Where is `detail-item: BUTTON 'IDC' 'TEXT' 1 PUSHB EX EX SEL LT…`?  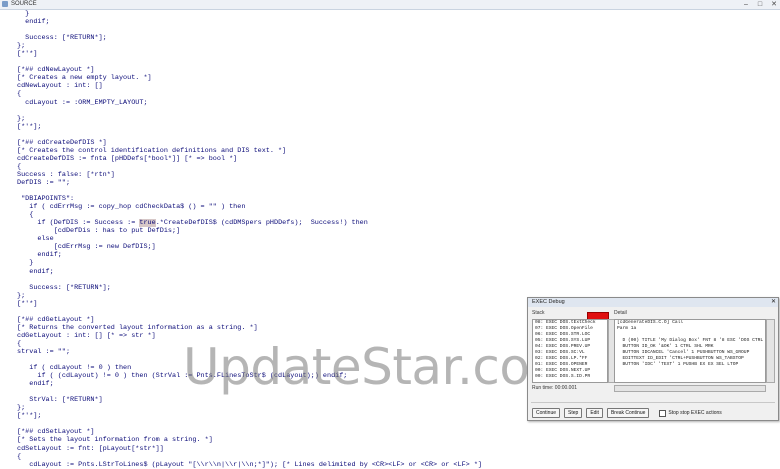 detail-item: BUTTON 'IDC' 'TEXT' 1 PUSHB EX EX SEL LT… is located at coordinates (678, 364).